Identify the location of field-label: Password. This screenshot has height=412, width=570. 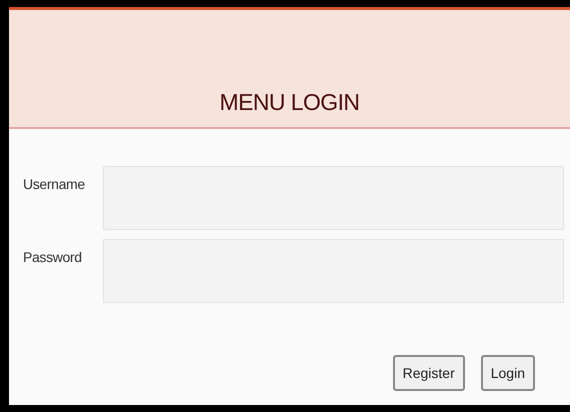
(53, 257).